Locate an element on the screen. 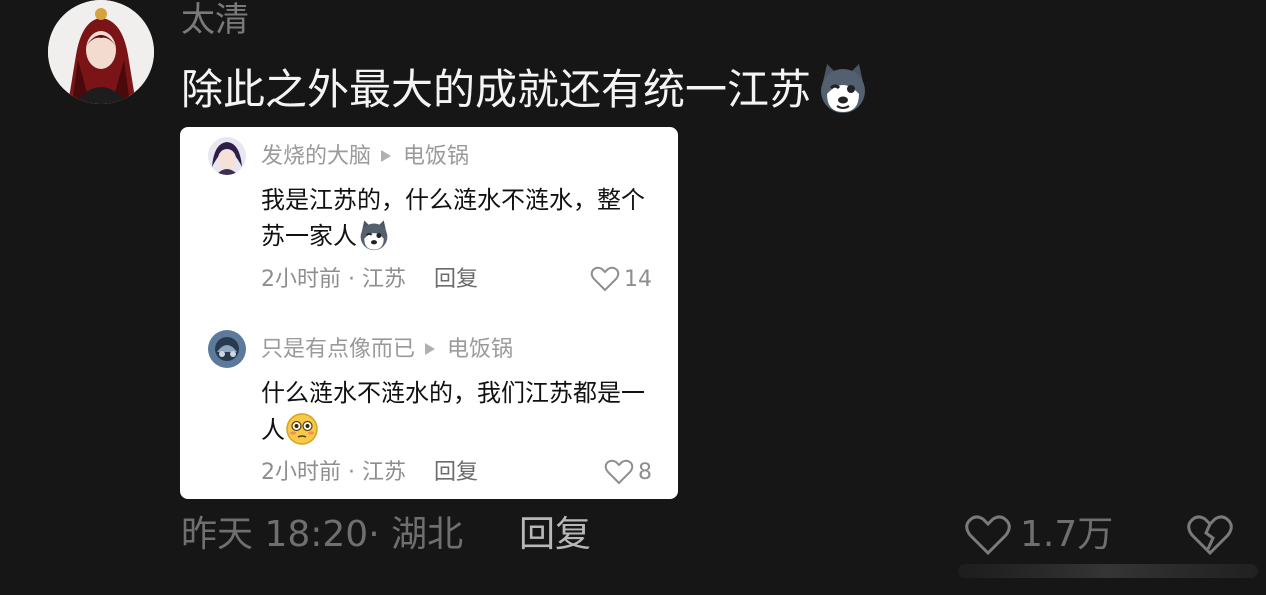  like-button: 14 is located at coordinates (621, 280).